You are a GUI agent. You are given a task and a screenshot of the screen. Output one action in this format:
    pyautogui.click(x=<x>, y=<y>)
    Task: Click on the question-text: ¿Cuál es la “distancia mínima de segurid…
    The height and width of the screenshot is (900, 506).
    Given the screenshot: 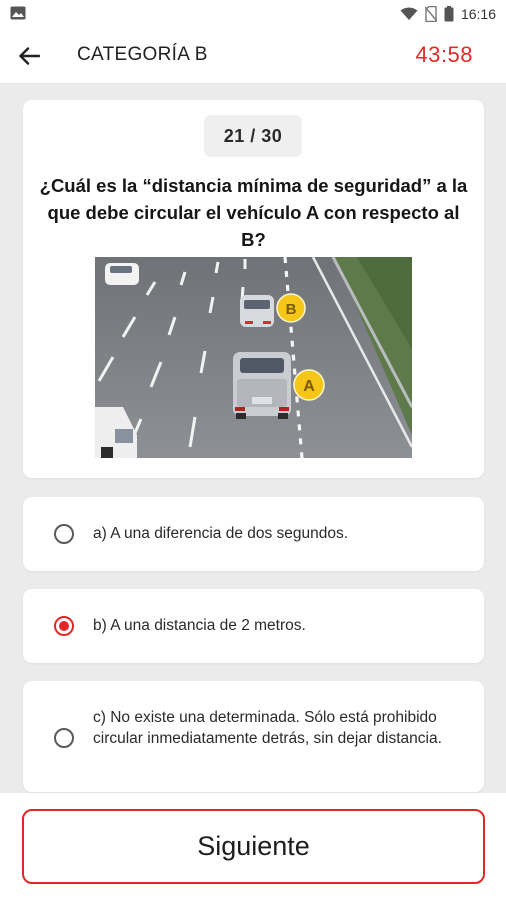 What is the action you would take?
    pyautogui.click(x=253, y=212)
    